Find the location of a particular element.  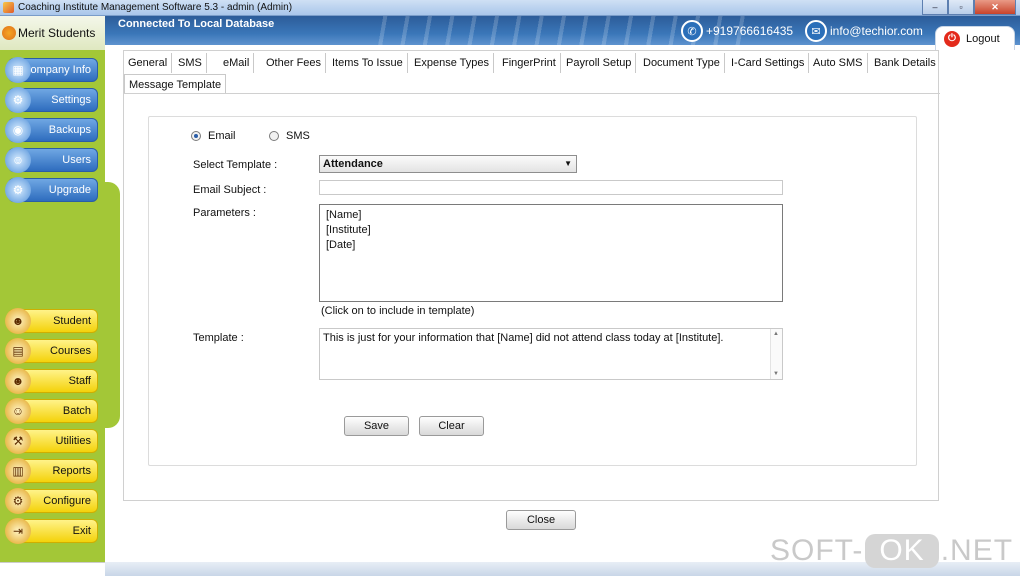

reports-icon: ▥ is located at coordinates (18, 471).